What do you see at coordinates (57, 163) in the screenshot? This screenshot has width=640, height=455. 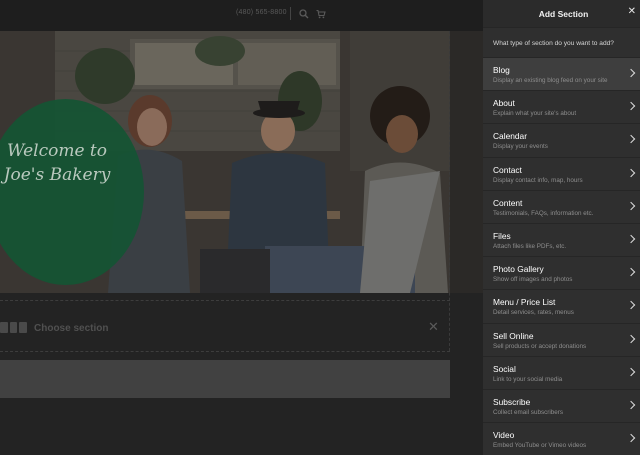 I see `welcome-heading: Welcome to Joe's Bakery` at bounding box center [57, 163].